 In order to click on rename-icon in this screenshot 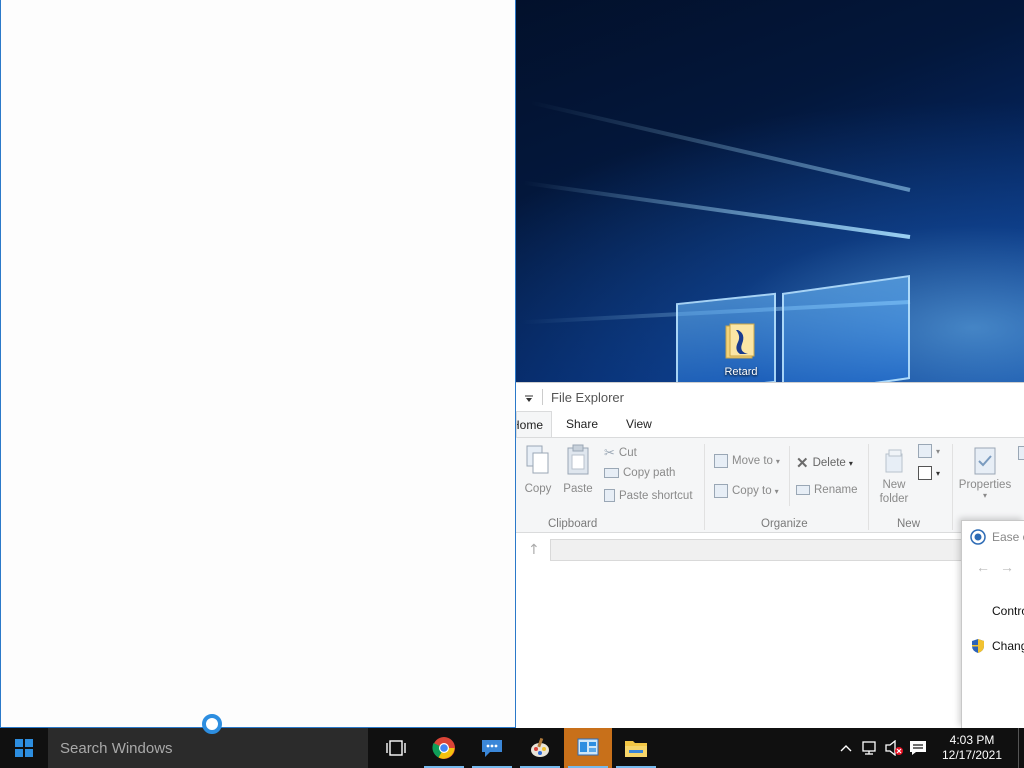, I will do `click(803, 490)`.